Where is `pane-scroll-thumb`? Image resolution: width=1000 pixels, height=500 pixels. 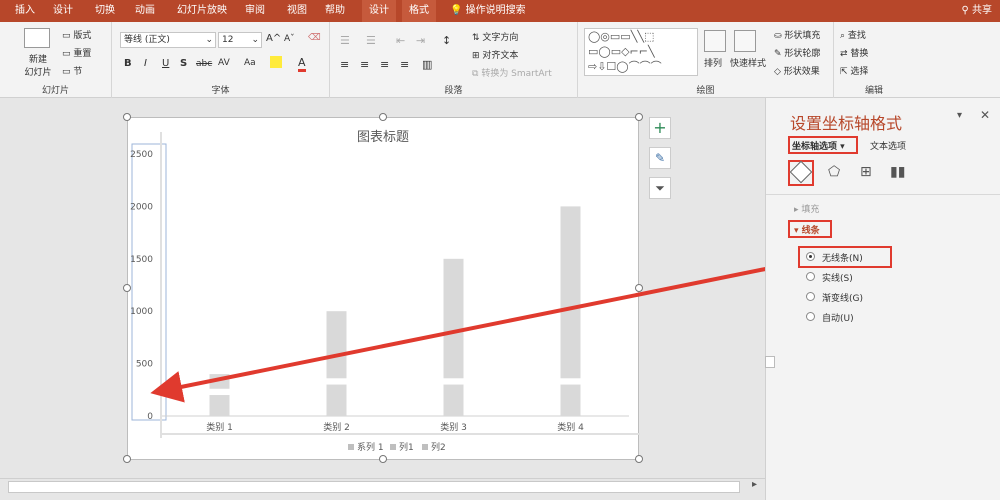 pane-scroll-thumb is located at coordinates (770, 362).